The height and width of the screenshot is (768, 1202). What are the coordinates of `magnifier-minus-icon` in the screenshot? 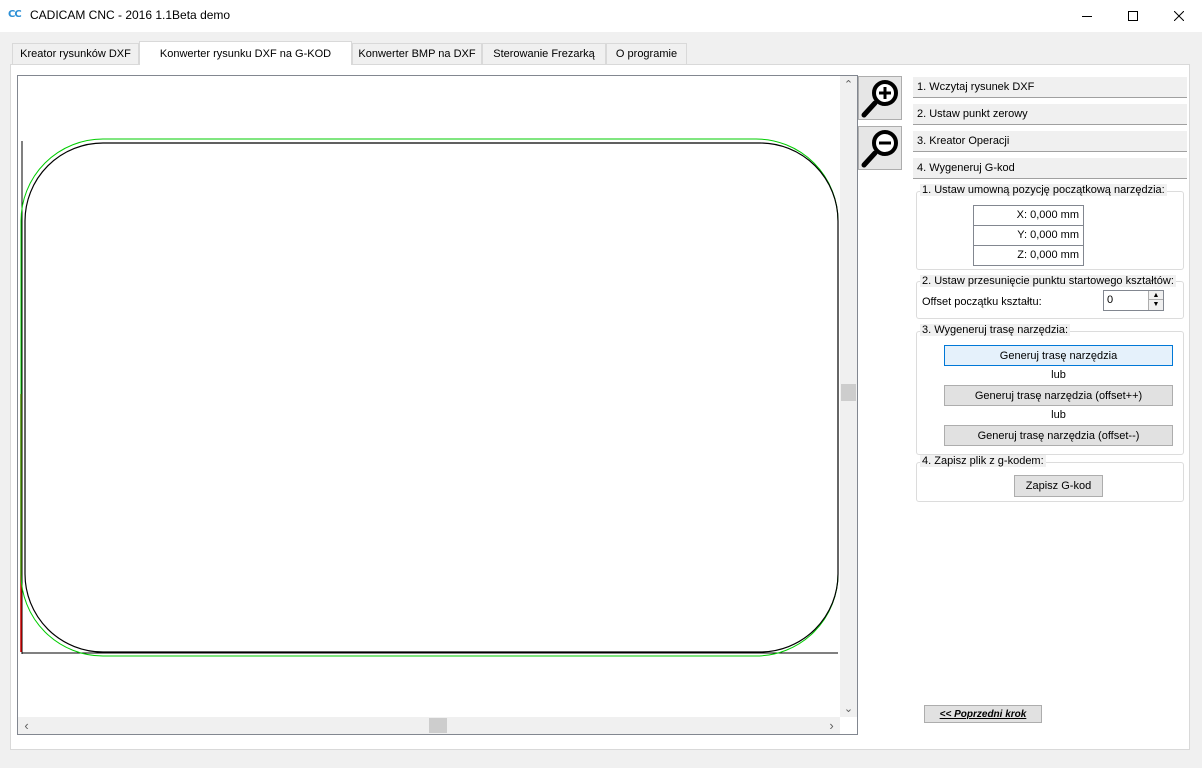 It's located at (879, 149).